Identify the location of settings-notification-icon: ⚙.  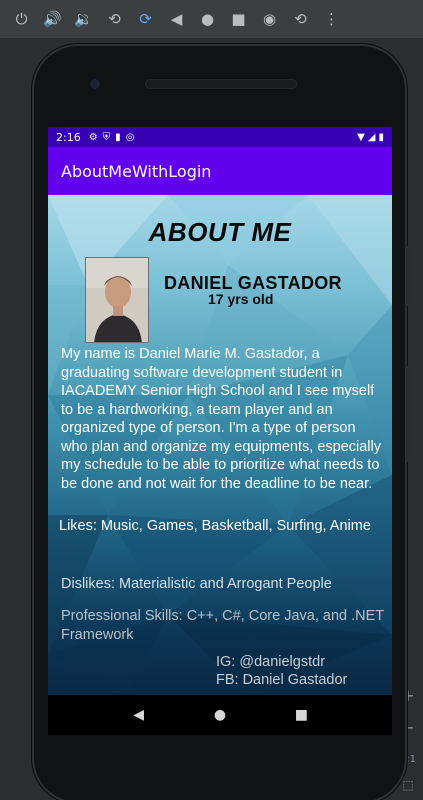
(93, 137).